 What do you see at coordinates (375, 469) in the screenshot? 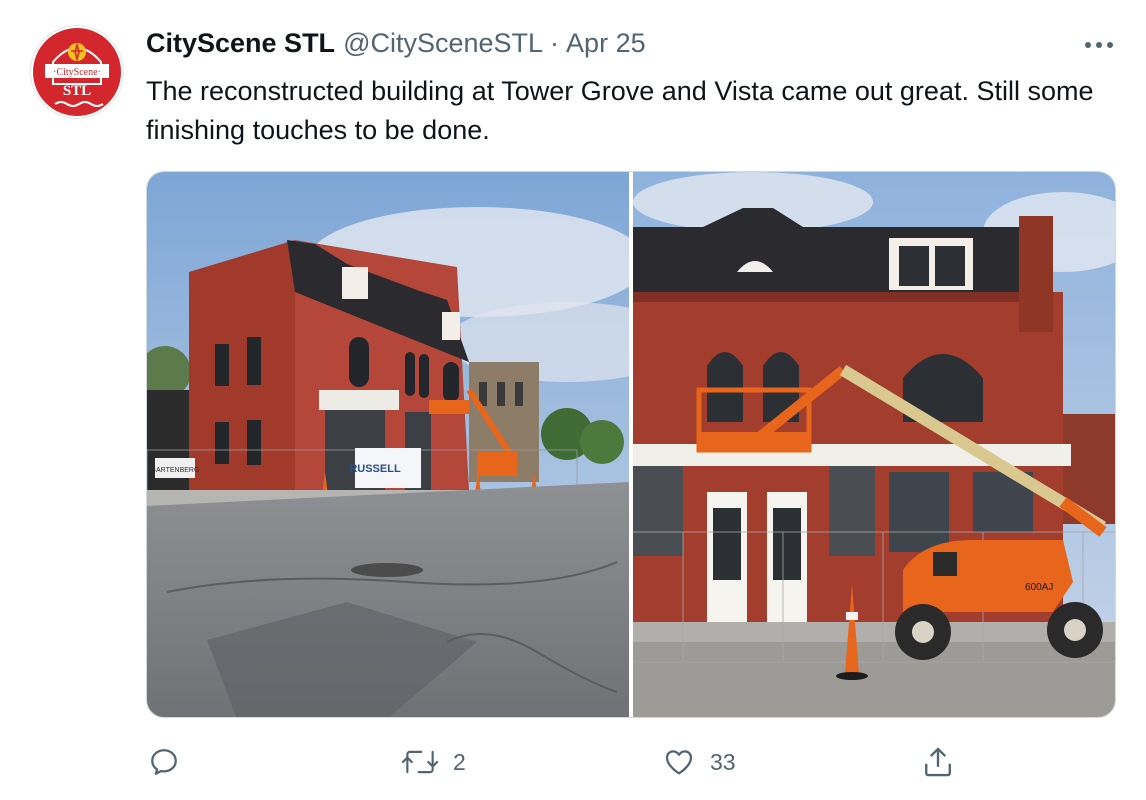
I see `banner-russell: RUSSELL` at bounding box center [375, 469].